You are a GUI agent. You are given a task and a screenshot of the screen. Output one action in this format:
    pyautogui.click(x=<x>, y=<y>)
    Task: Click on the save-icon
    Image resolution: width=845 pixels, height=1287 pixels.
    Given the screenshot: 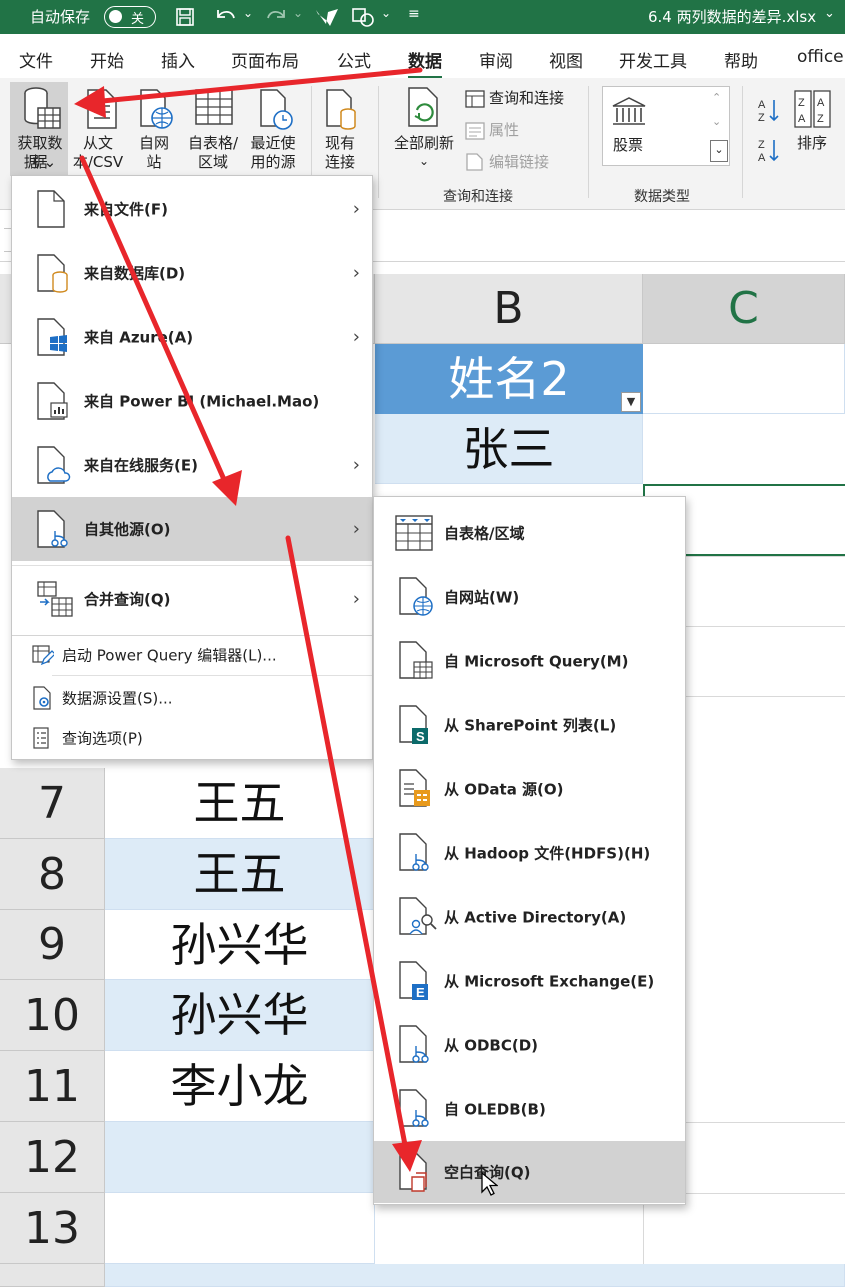 What is the action you would take?
    pyautogui.click(x=185, y=17)
    